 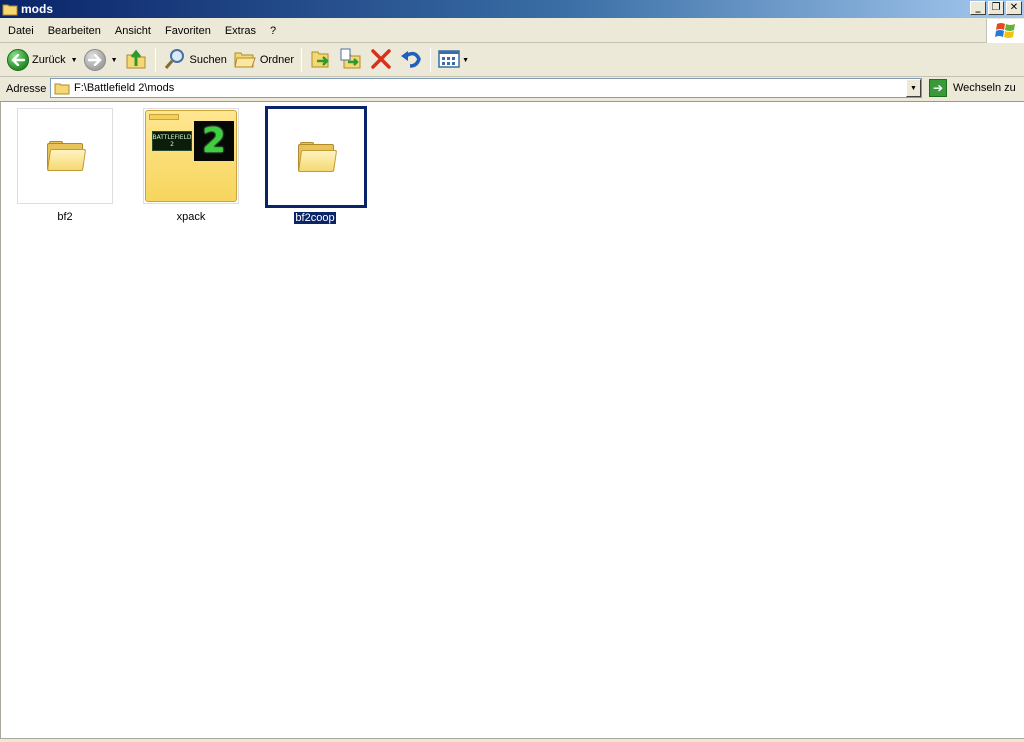 I want to click on menu-help: ?, so click(x=273, y=31).